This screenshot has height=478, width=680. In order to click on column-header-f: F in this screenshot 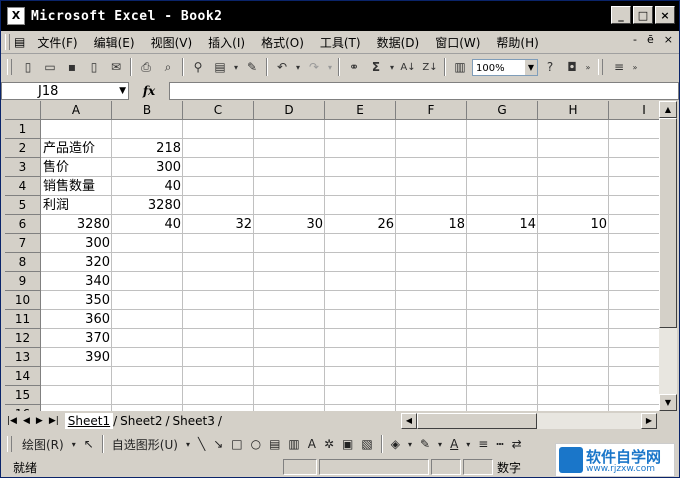, I will do `click(431, 110)`.